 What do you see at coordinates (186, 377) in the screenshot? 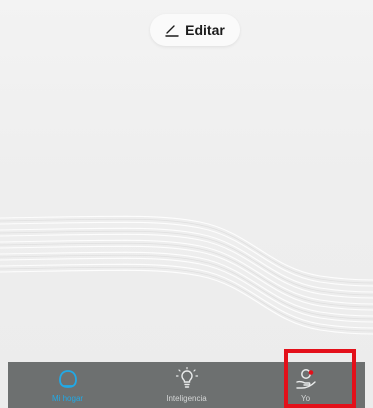
I see `lightbulb-icon` at bounding box center [186, 377].